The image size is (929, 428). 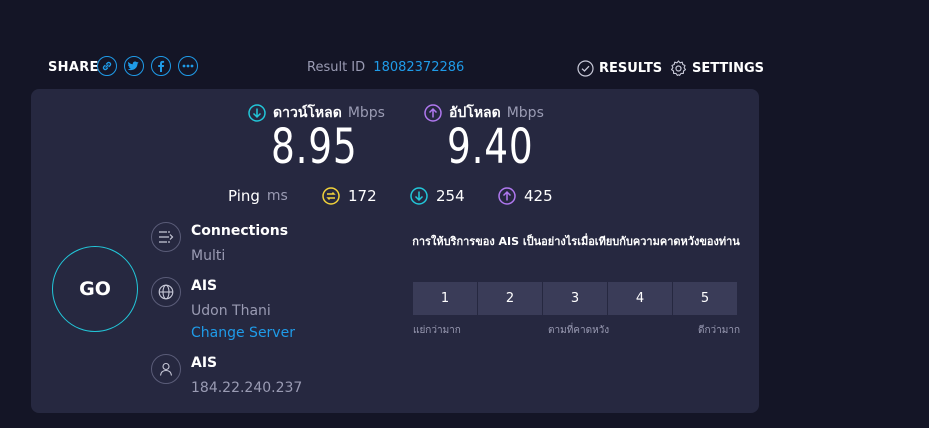 What do you see at coordinates (437, 330) in the screenshot?
I see `scale-low-label: แย่กว่ามาก` at bounding box center [437, 330].